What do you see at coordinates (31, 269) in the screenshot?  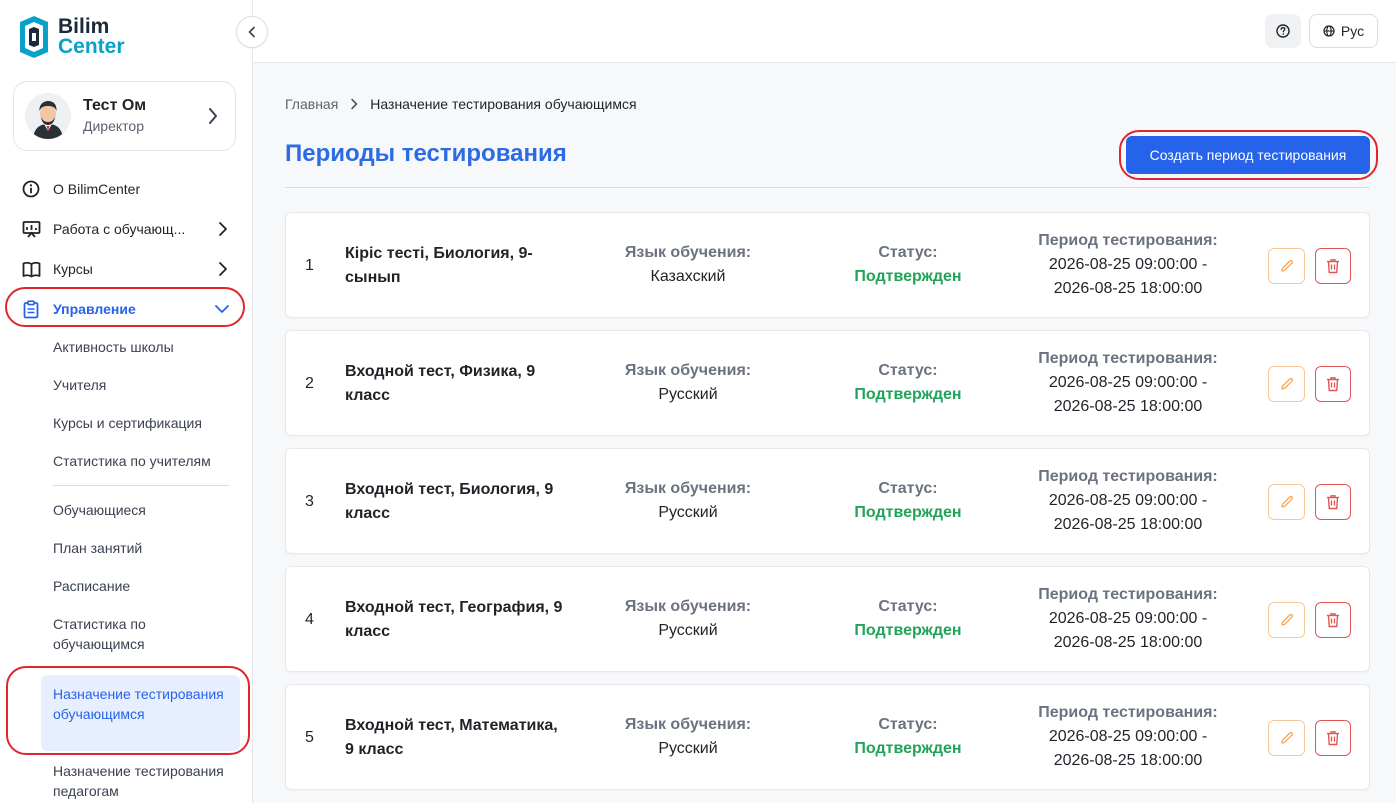 I see `book-icon` at bounding box center [31, 269].